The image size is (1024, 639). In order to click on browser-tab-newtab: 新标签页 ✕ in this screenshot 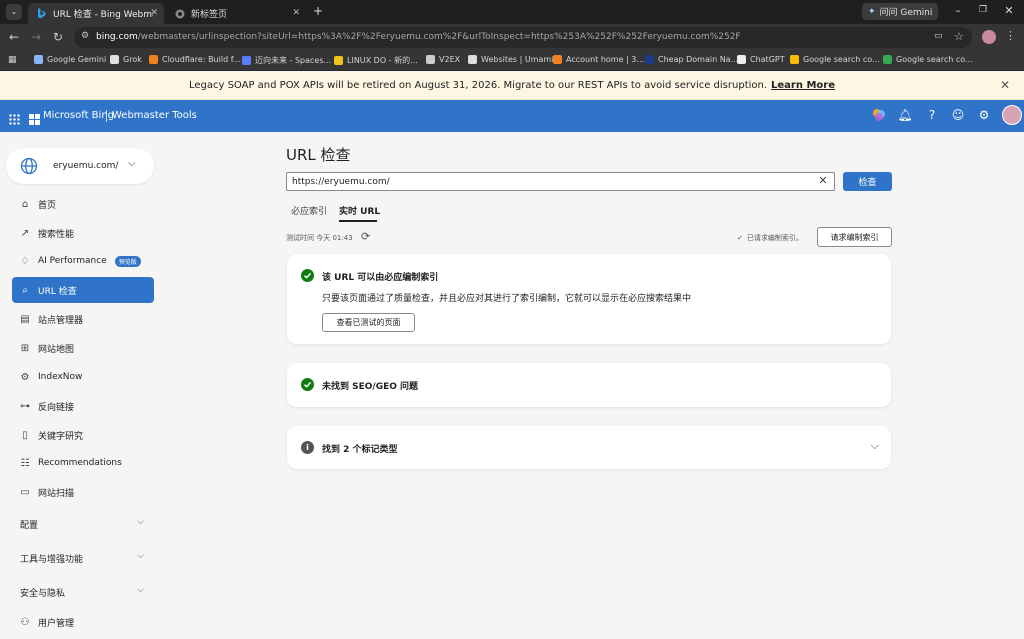, I will do `click(236, 13)`.